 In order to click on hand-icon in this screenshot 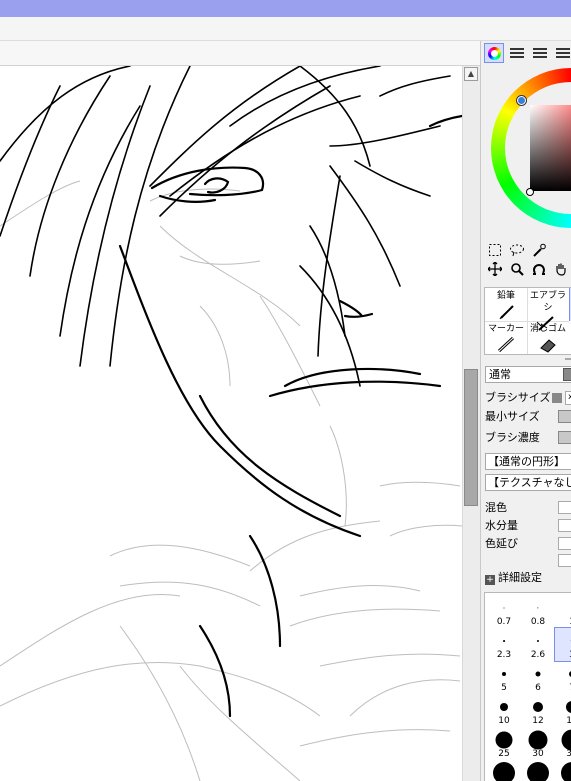, I will do `click(561, 269)`.